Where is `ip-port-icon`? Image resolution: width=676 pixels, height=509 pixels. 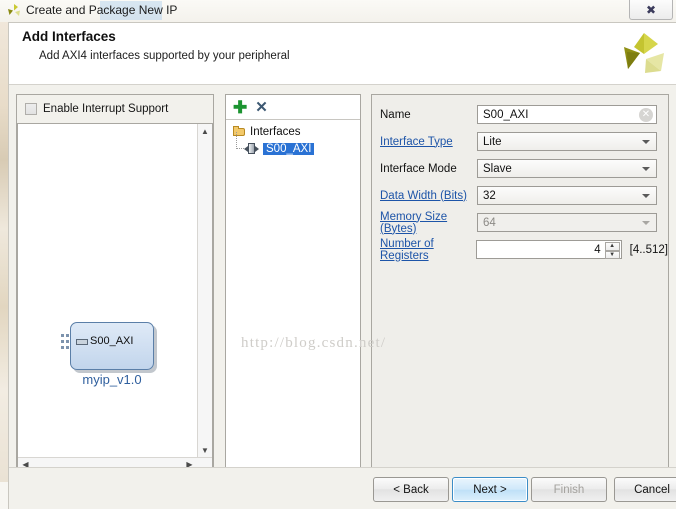
ip-port-icon is located at coordinates (82, 342).